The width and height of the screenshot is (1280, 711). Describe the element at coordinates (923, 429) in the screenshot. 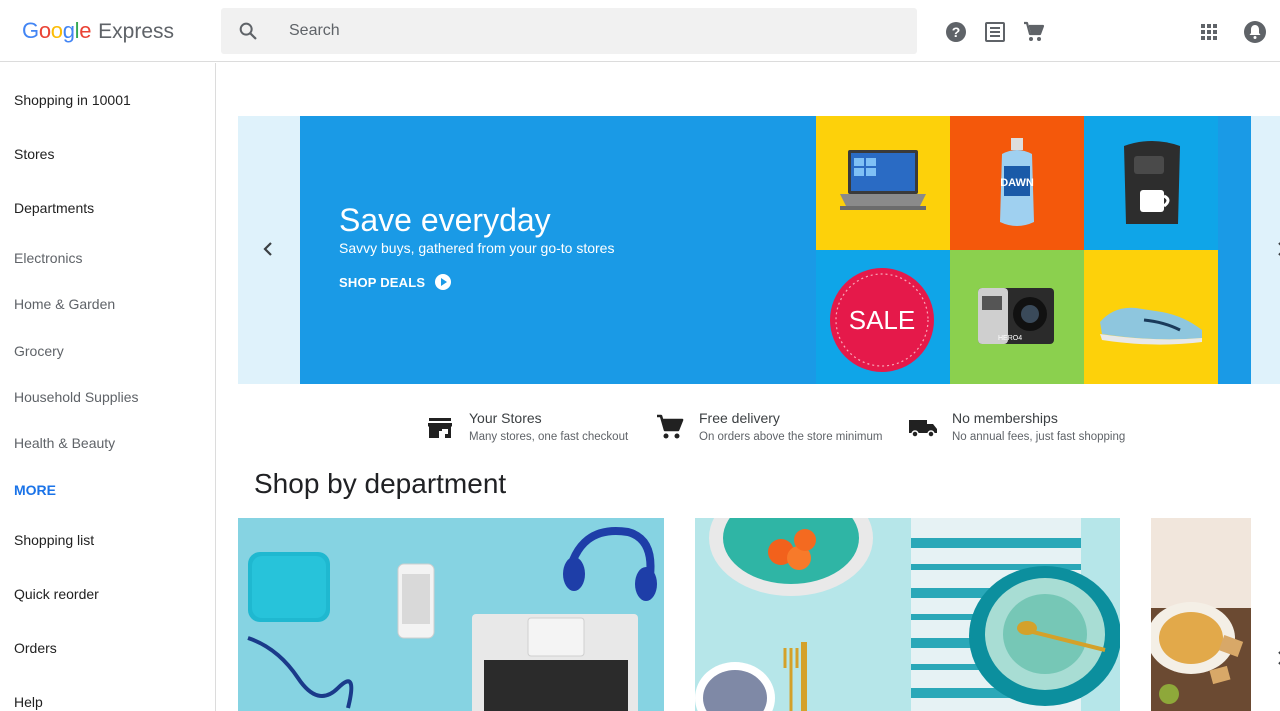

I see `truck-icon` at that location.